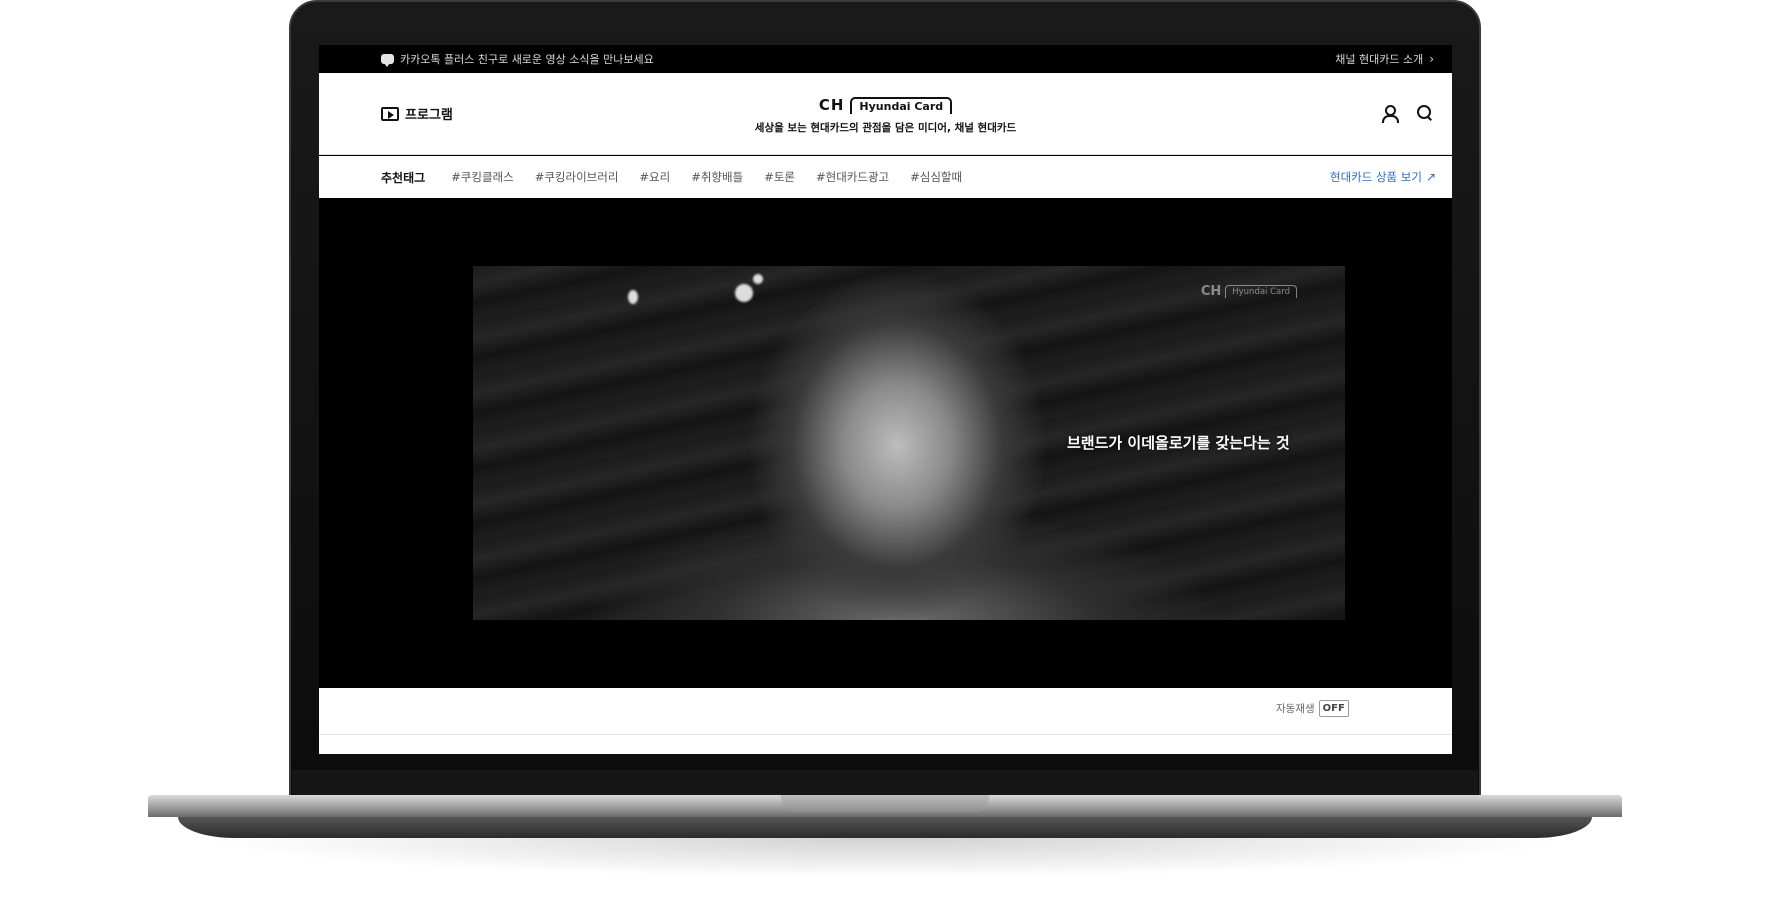  What do you see at coordinates (1431, 59) in the screenshot?
I see `chevron-right-icon: ›` at bounding box center [1431, 59].